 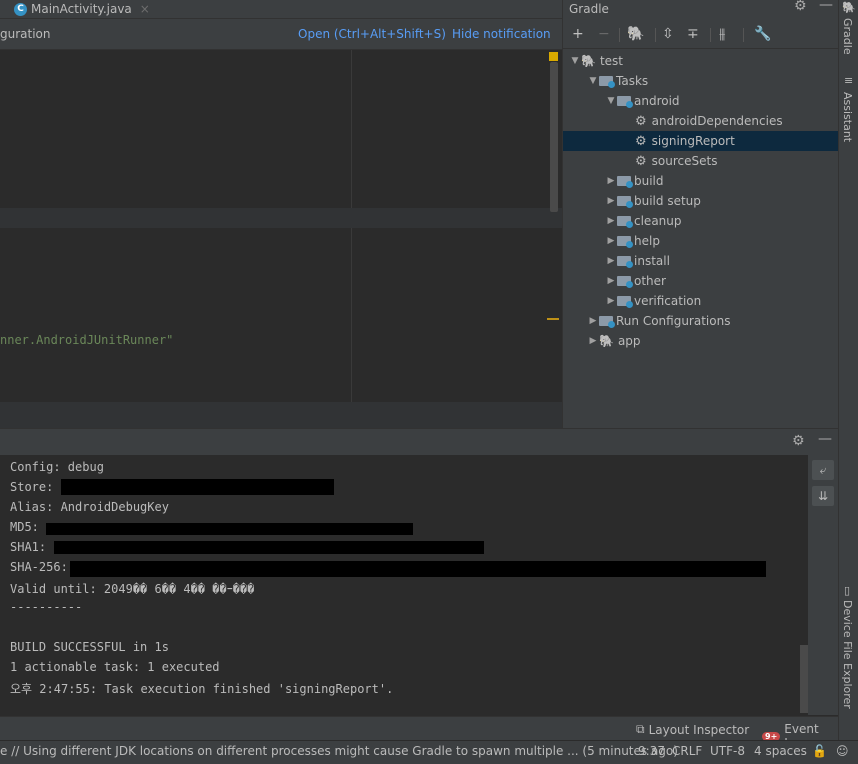 I want to click on tree-node-label: app, so click(x=629, y=341).